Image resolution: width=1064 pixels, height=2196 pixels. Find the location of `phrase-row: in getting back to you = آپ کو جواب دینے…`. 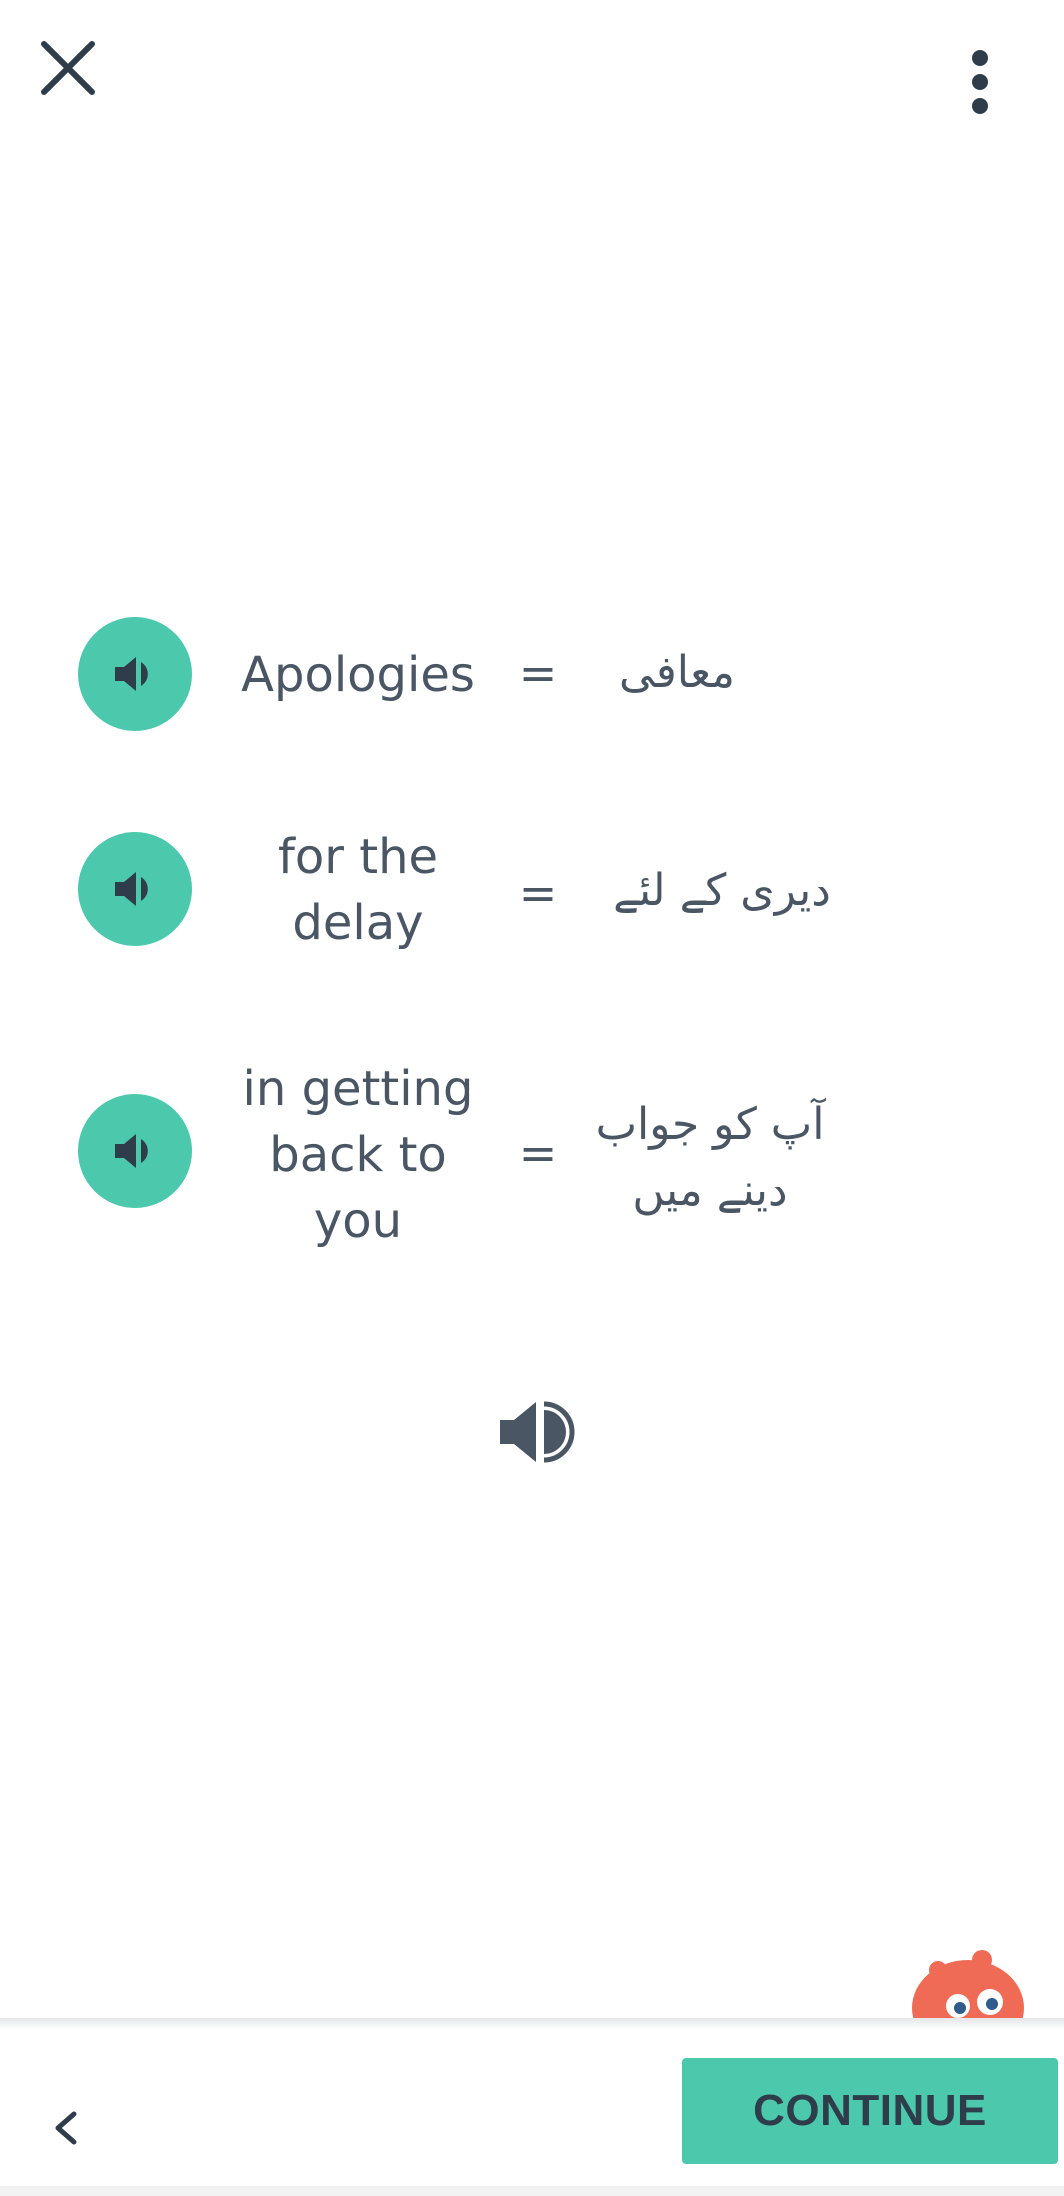

phrase-row: in getting back to you = آپ کو جواب دینے… is located at coordinates (532, 1160).